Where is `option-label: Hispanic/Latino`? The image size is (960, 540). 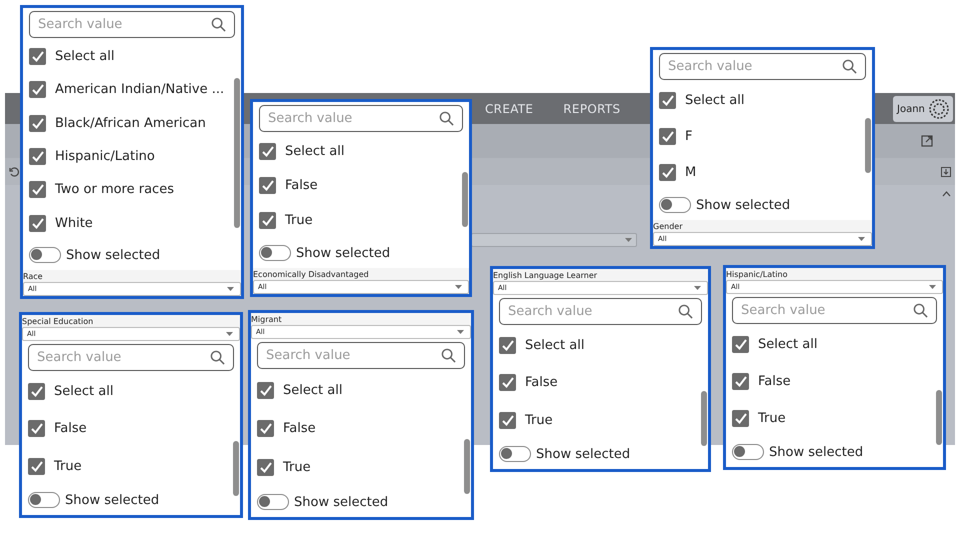
option-label: Hispanic/Latino is located at coordinates (105, 156).